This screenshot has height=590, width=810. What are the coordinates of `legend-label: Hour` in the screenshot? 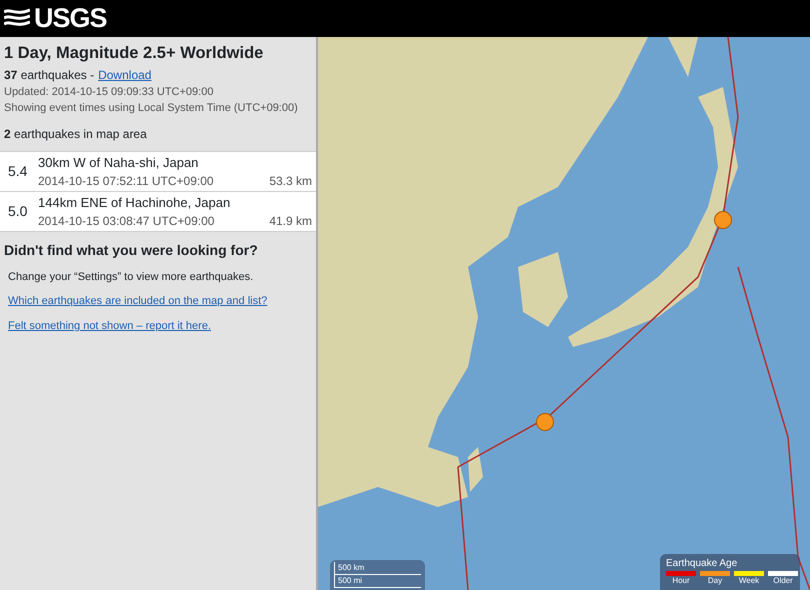 It's located at (681, 581).